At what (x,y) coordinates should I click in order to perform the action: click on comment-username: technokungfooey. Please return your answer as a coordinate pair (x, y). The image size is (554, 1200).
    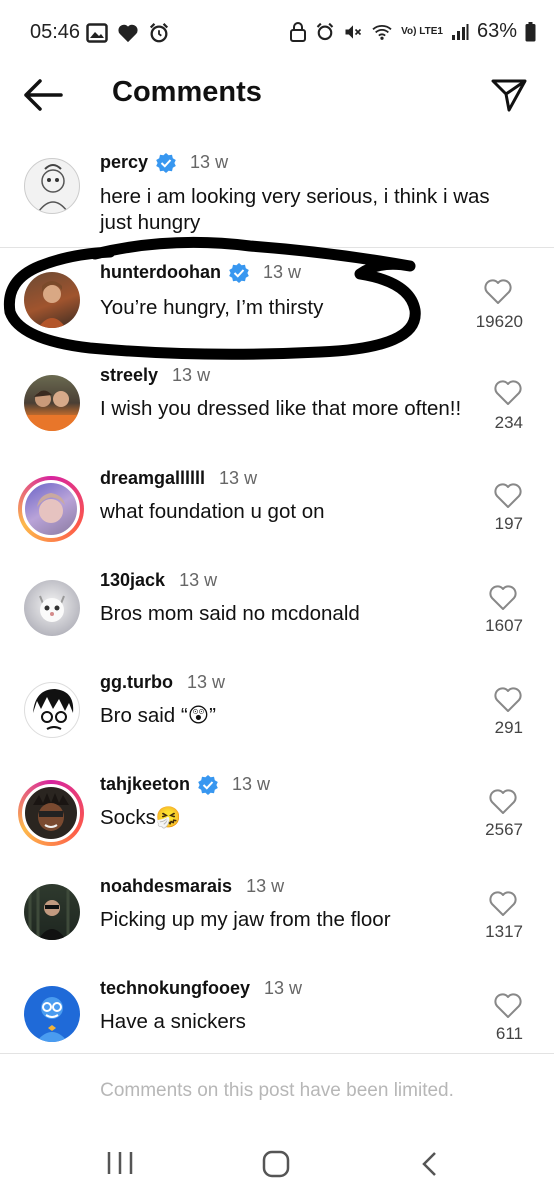
    Looking at the image, I should click on (175, 988).